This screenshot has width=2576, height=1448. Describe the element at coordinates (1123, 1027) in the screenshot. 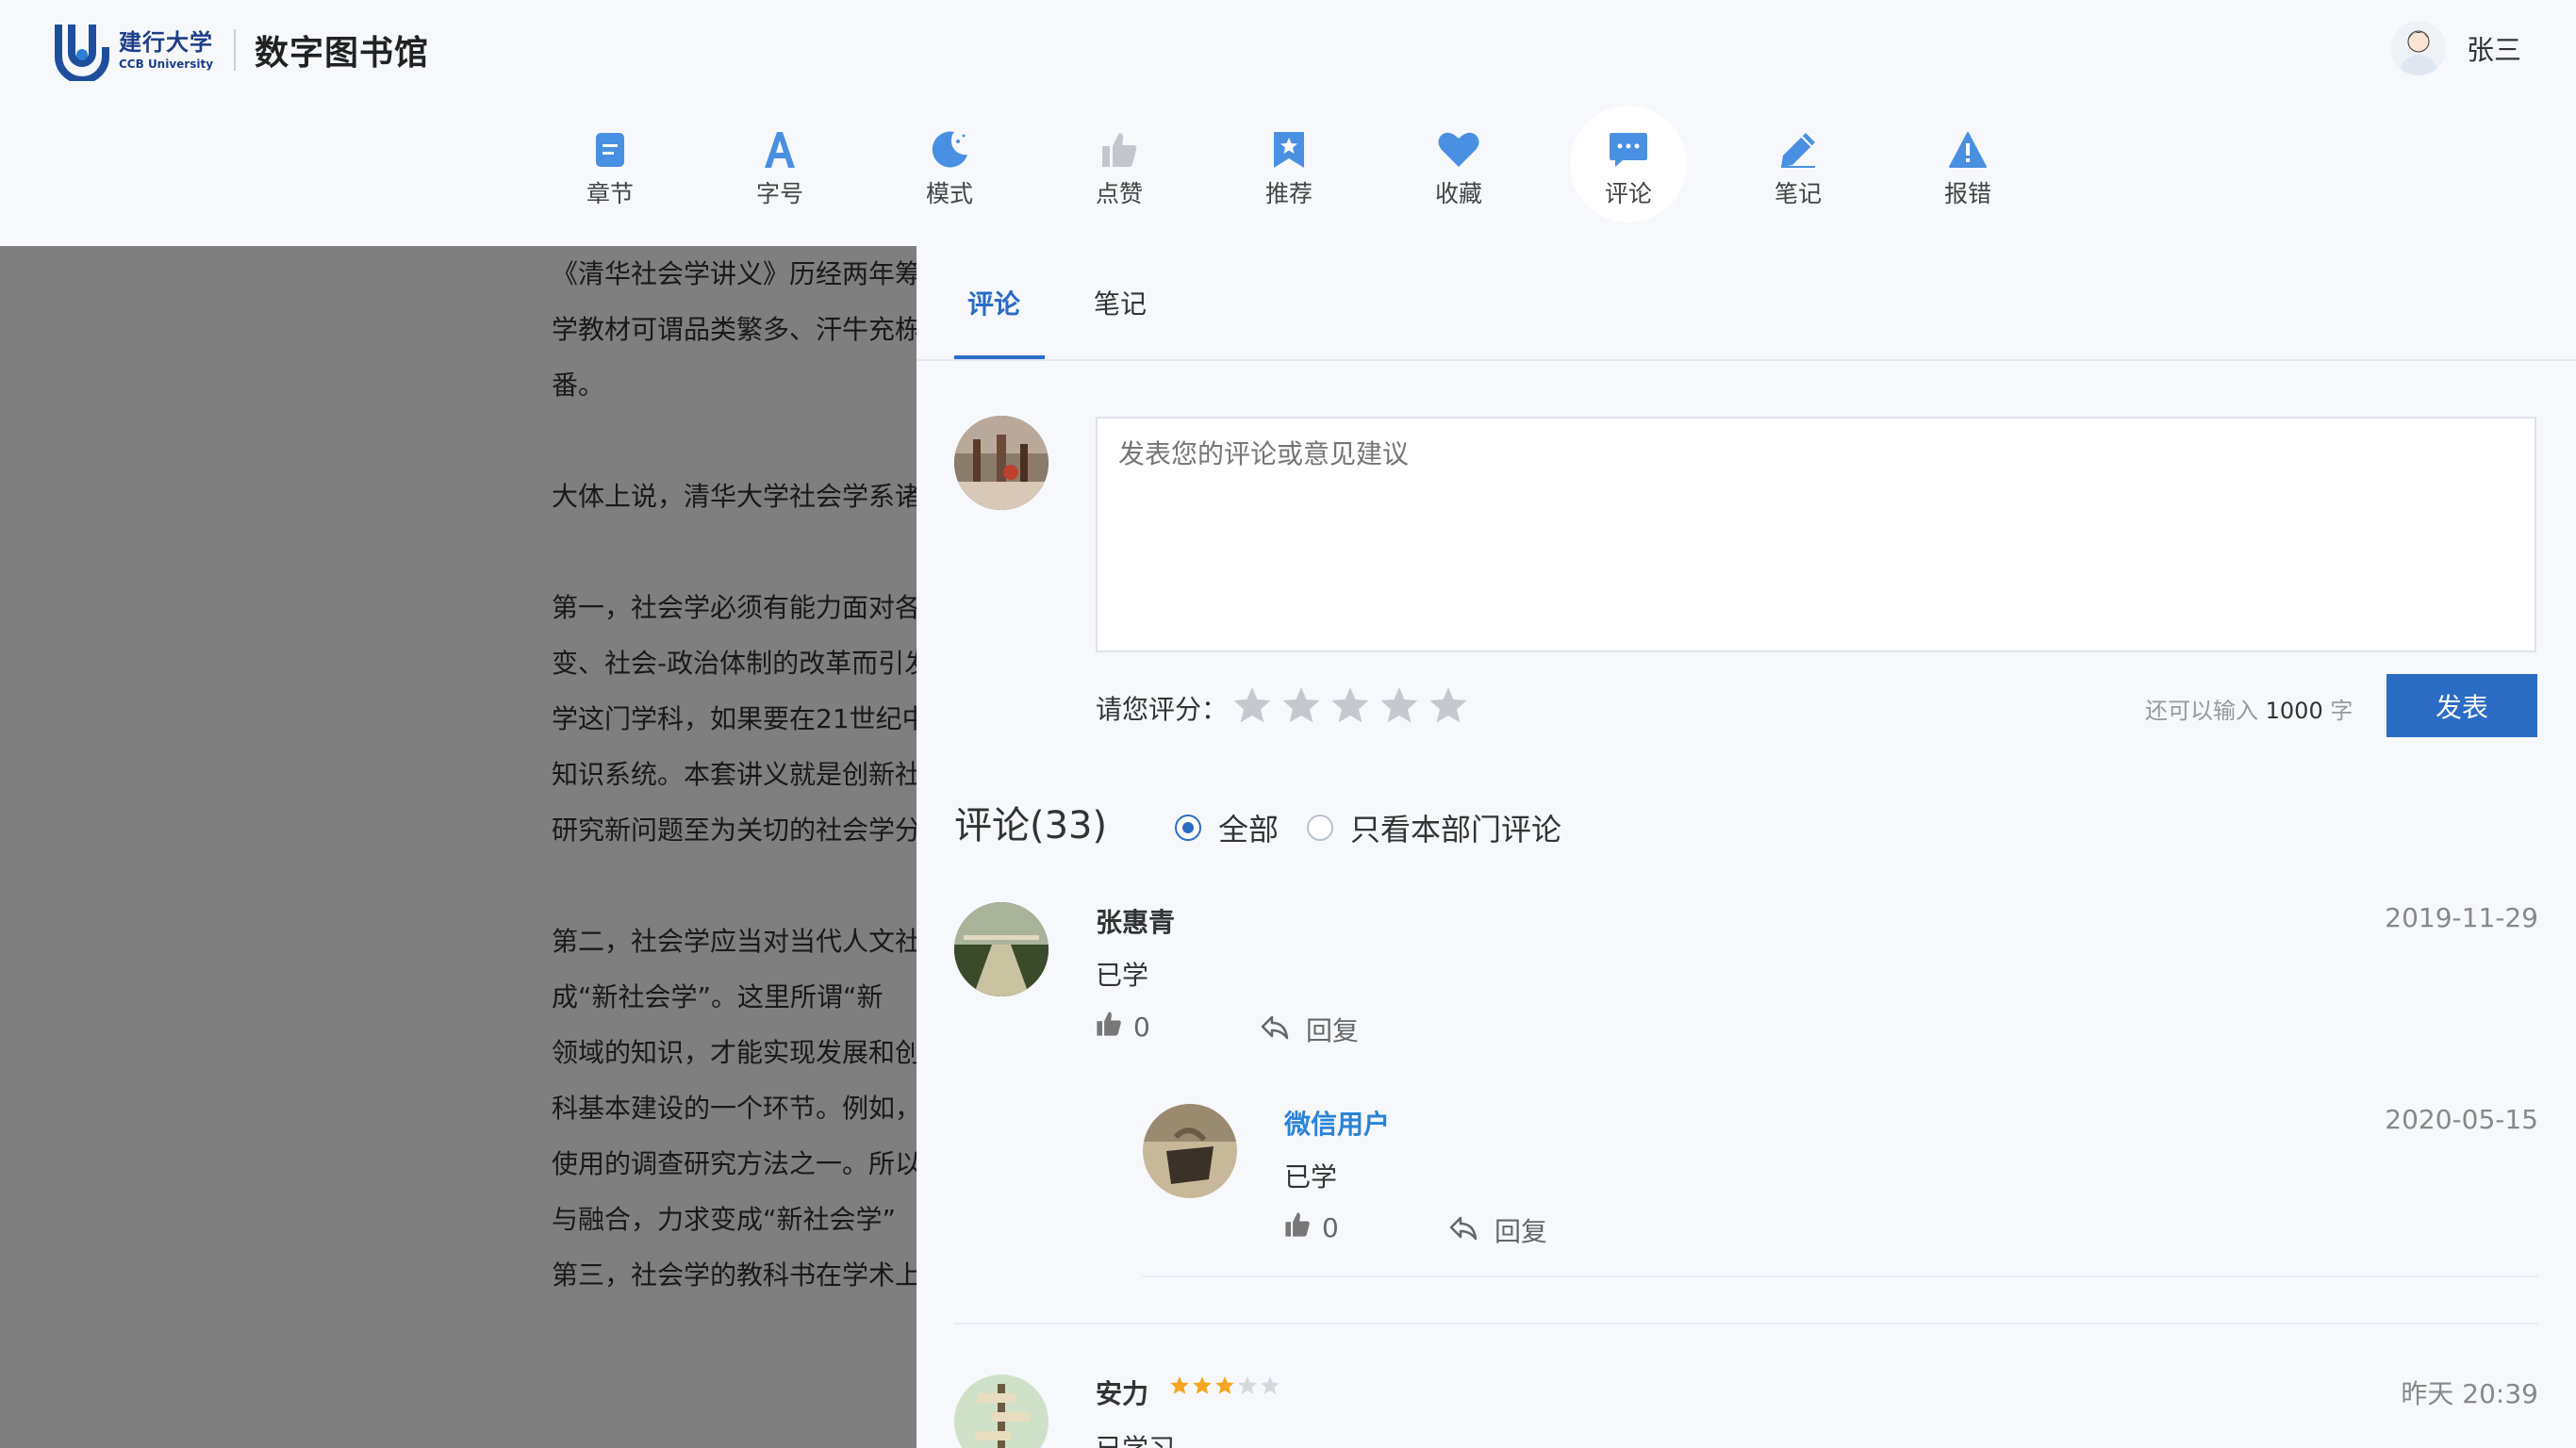

I see `like-button: 0` at that location.